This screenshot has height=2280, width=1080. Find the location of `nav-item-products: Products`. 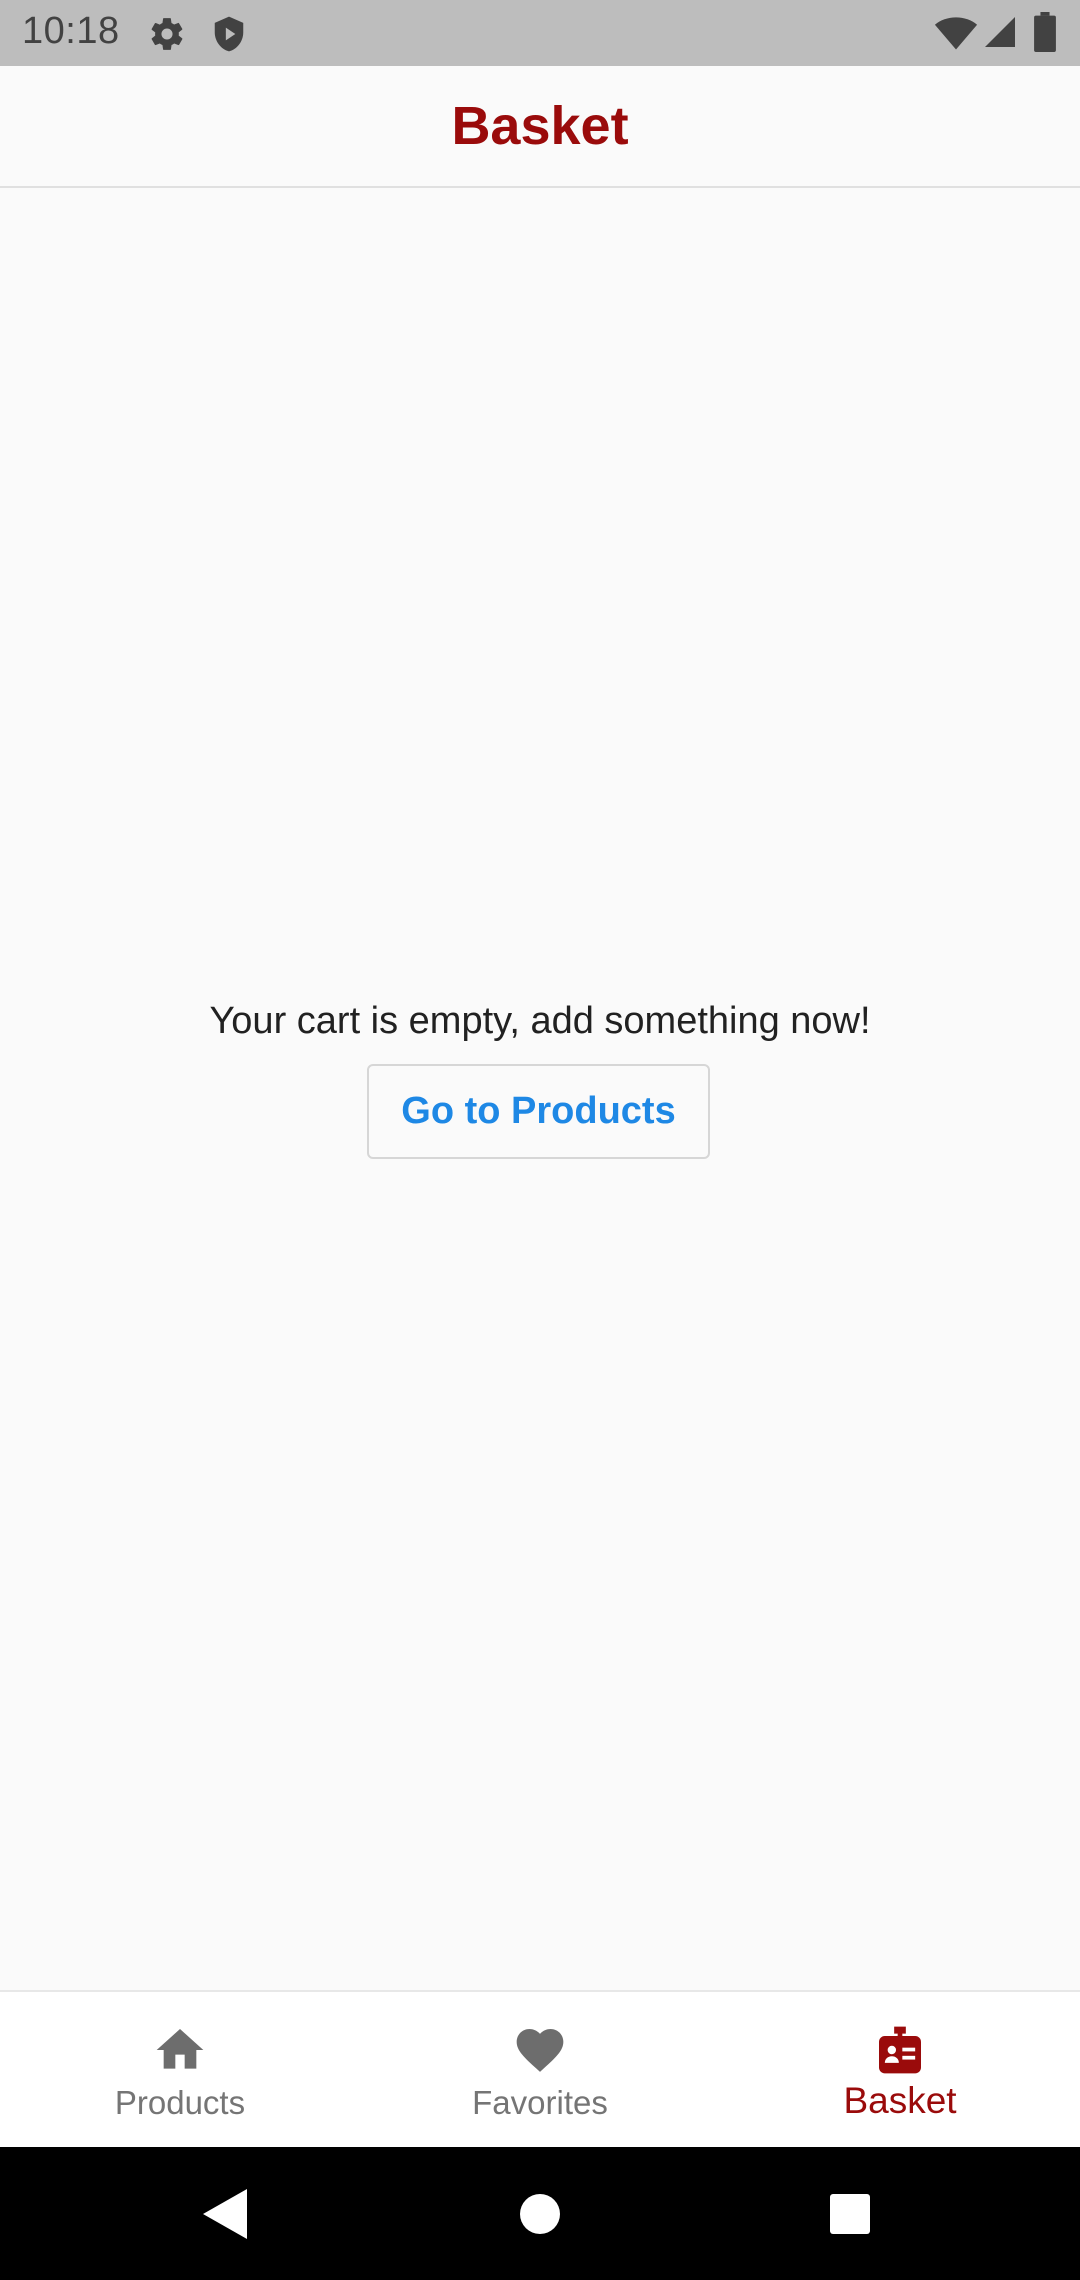

nav-item-products: Products is located at coordinates (180, 2070).